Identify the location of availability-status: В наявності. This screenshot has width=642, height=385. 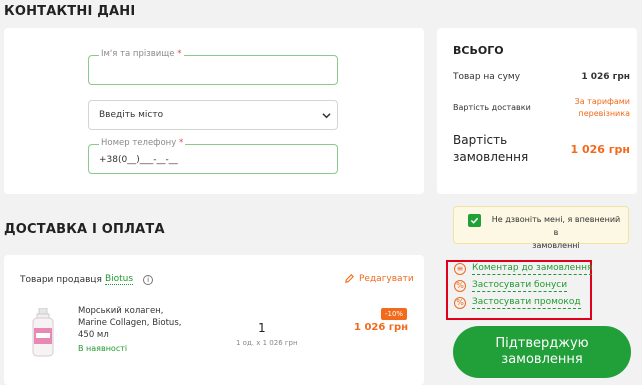
(103, 348).